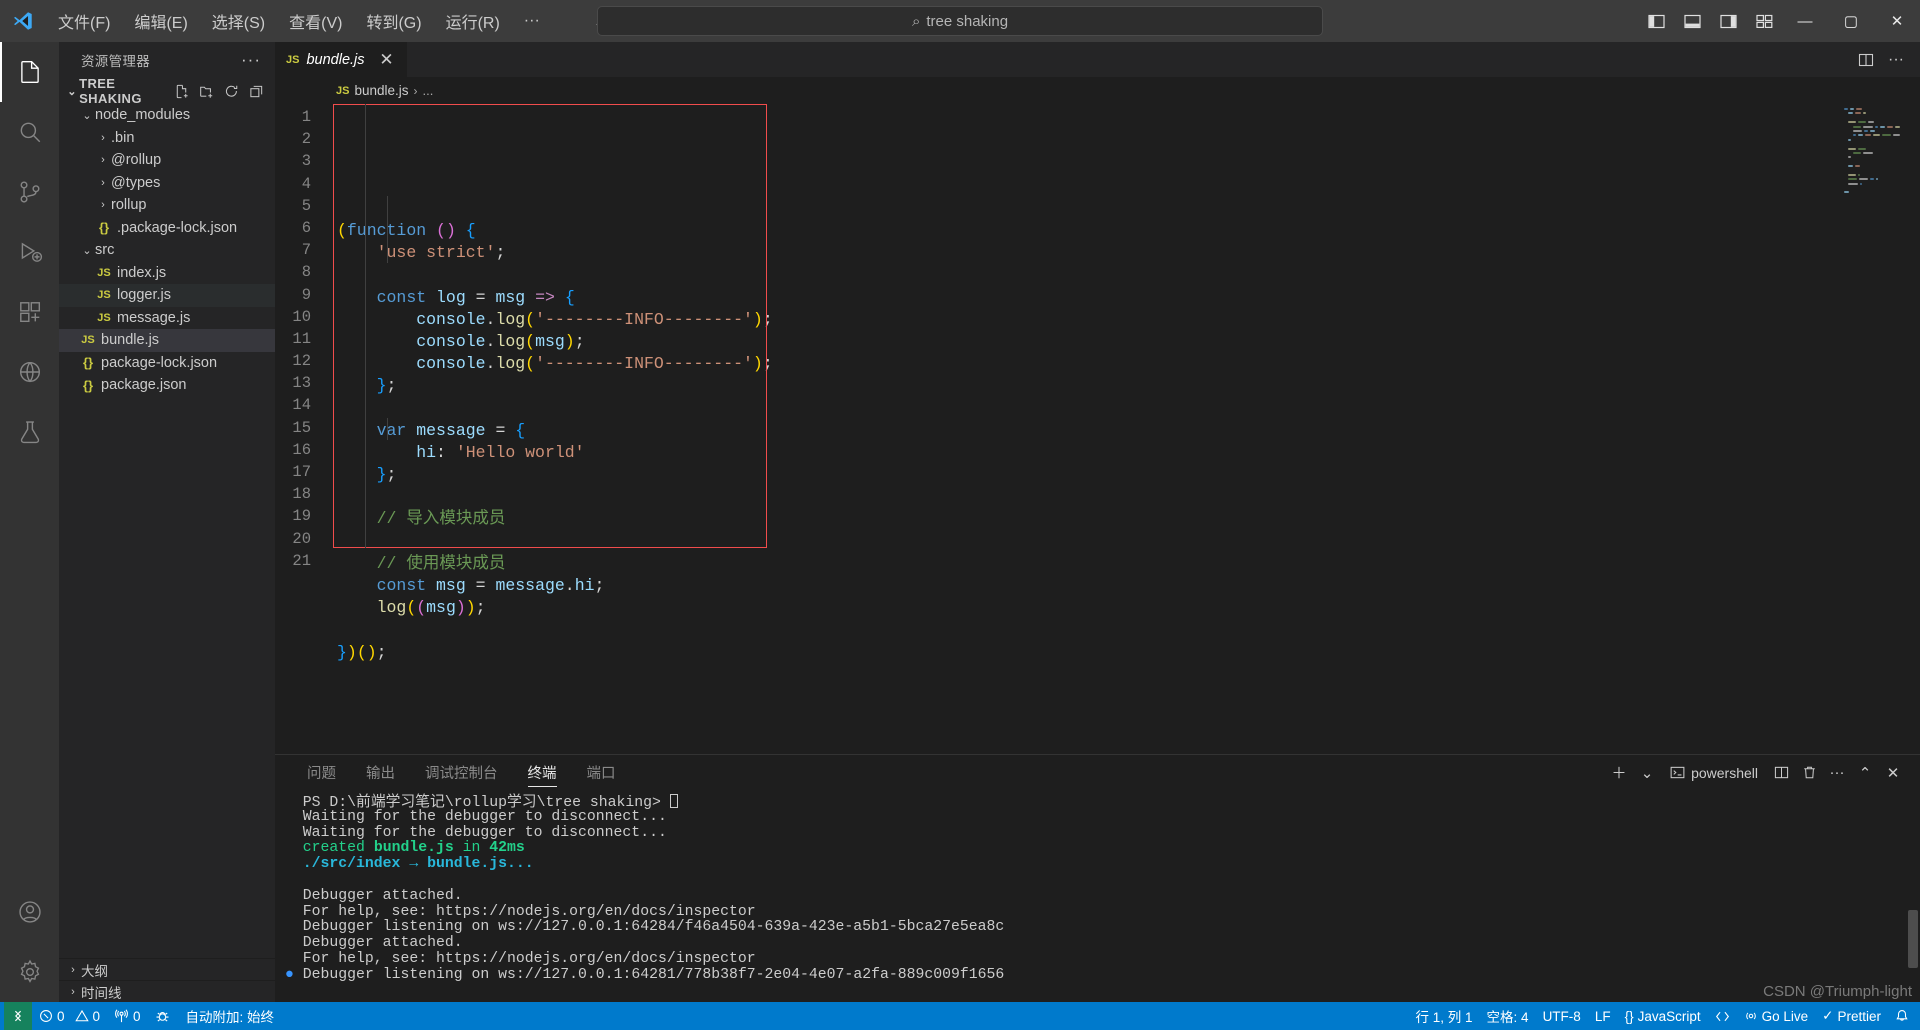 The height and width of the screenshot is (1030, 1920). What do you see at coordinates (1508, 1016) in the screenshot?
I see `status-indentation: 空格: 4` at bounding box center [1508, 1016].